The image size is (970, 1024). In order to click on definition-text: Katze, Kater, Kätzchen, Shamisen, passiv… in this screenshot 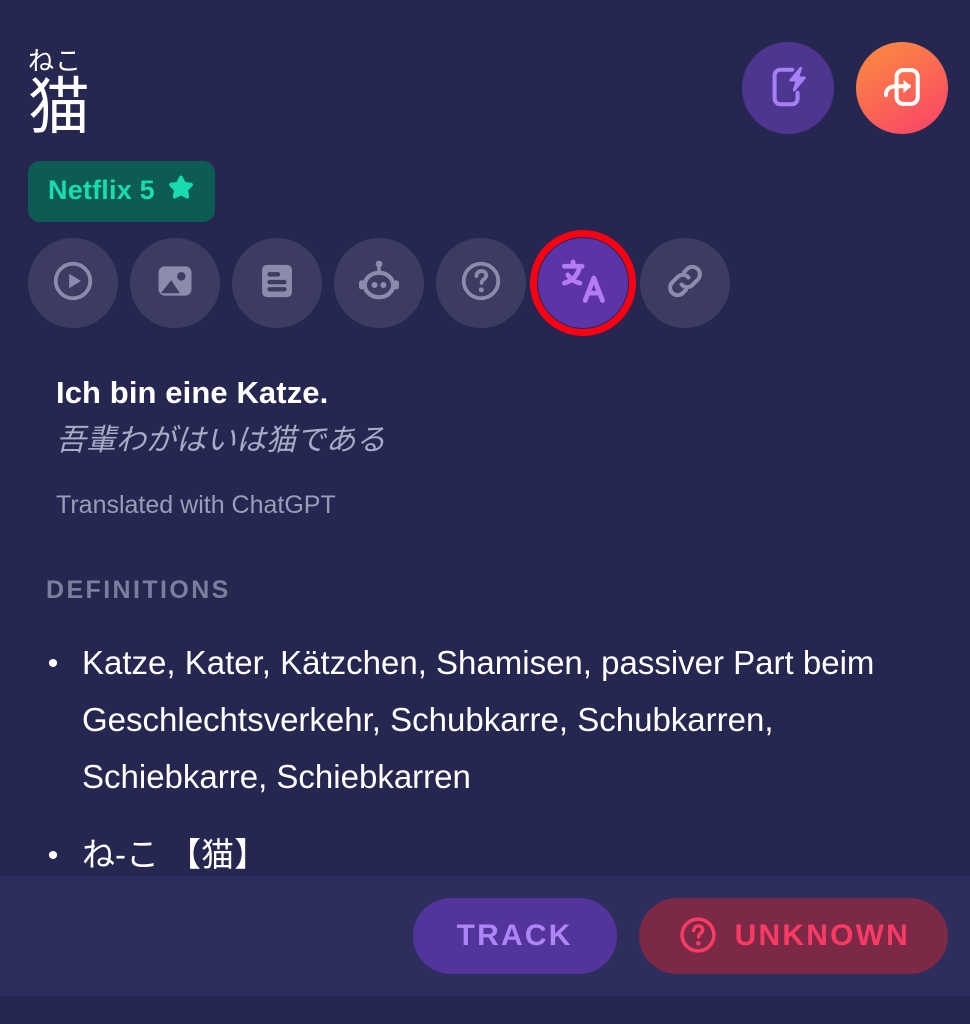, I will do `click(478, 719)`.